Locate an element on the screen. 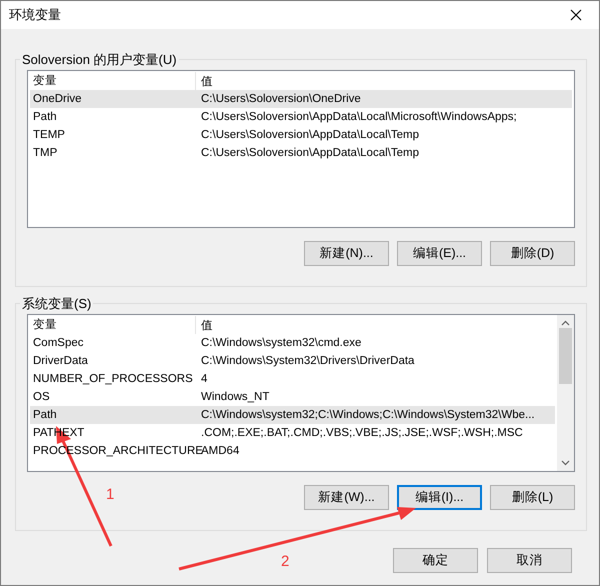 The height and width of the screenshot is (586, 600). scrollbar is located at coordinates (565, 393).